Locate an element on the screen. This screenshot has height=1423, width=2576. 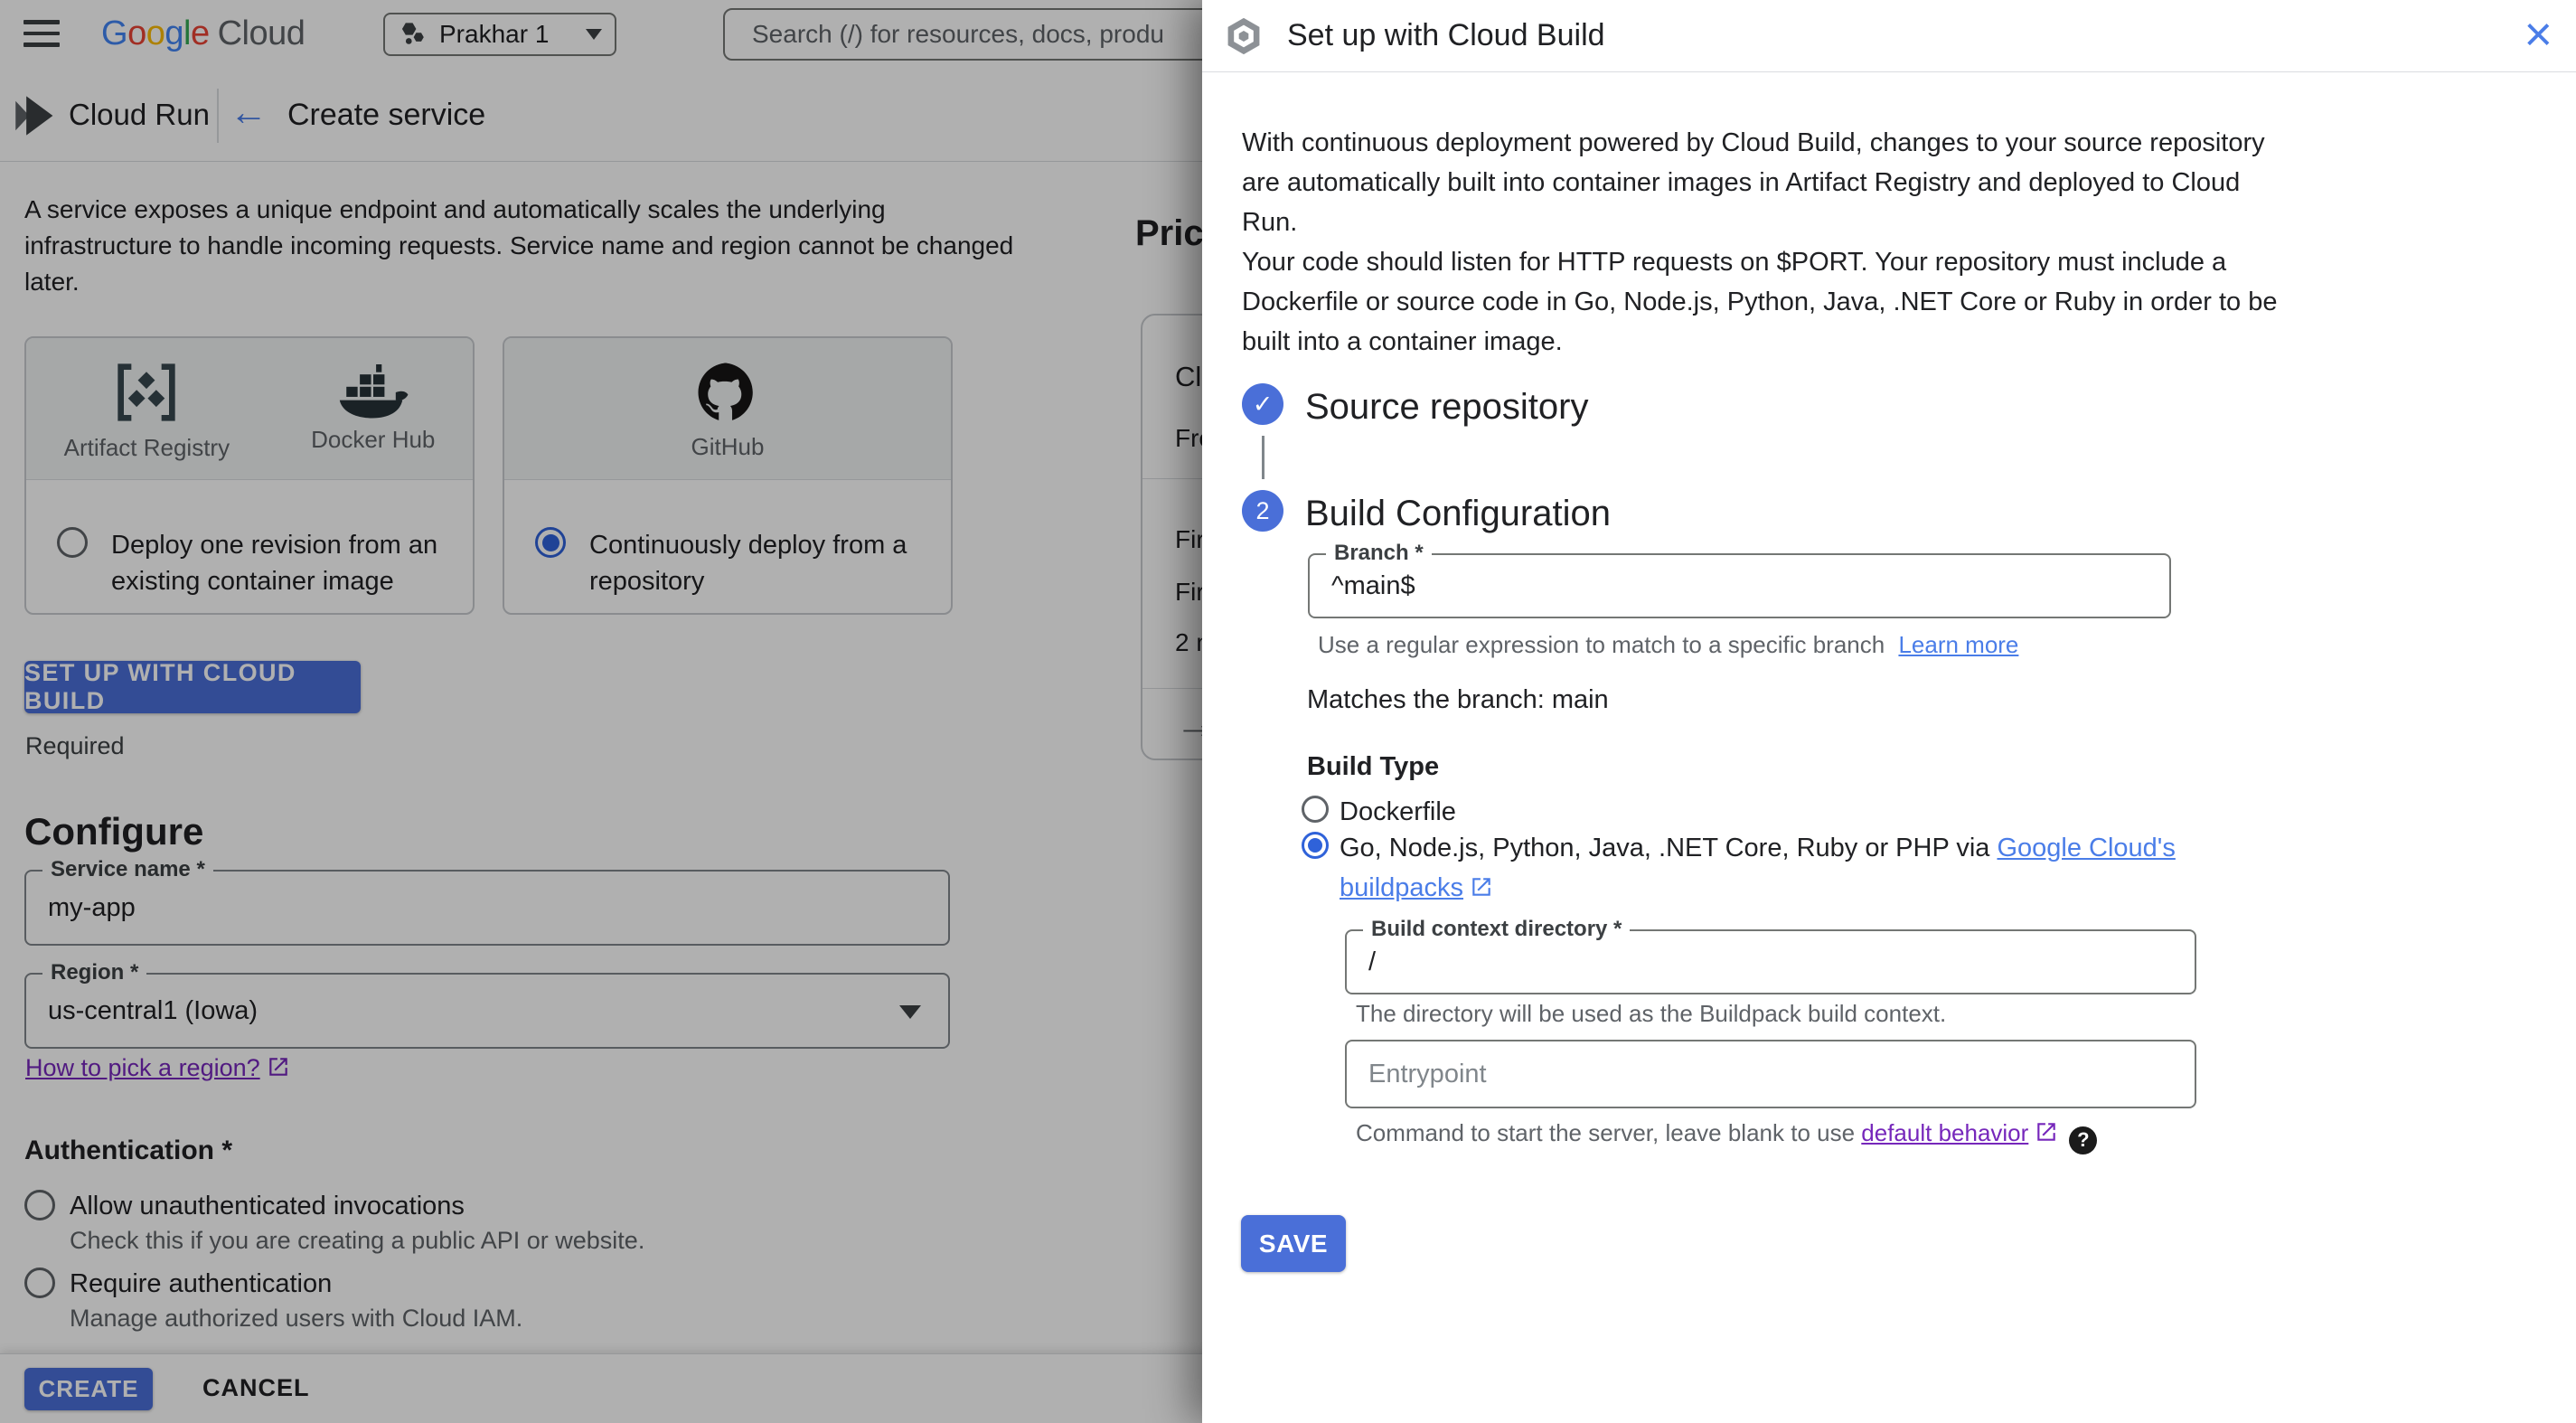
radio-buildpacks is located at coordinates (1315, 845).